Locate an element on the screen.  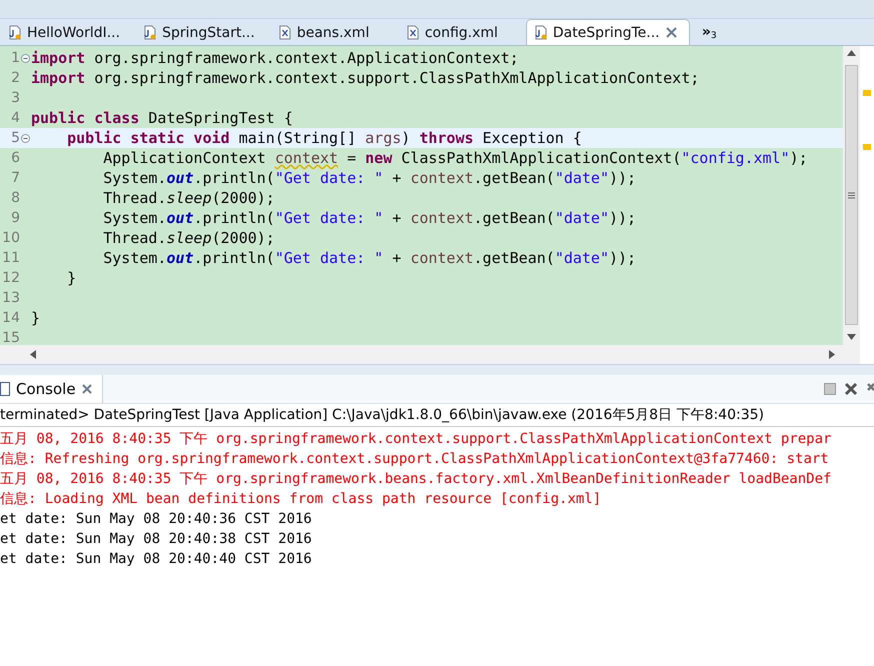
console-tab: Console is located at coordinates (51, 389).